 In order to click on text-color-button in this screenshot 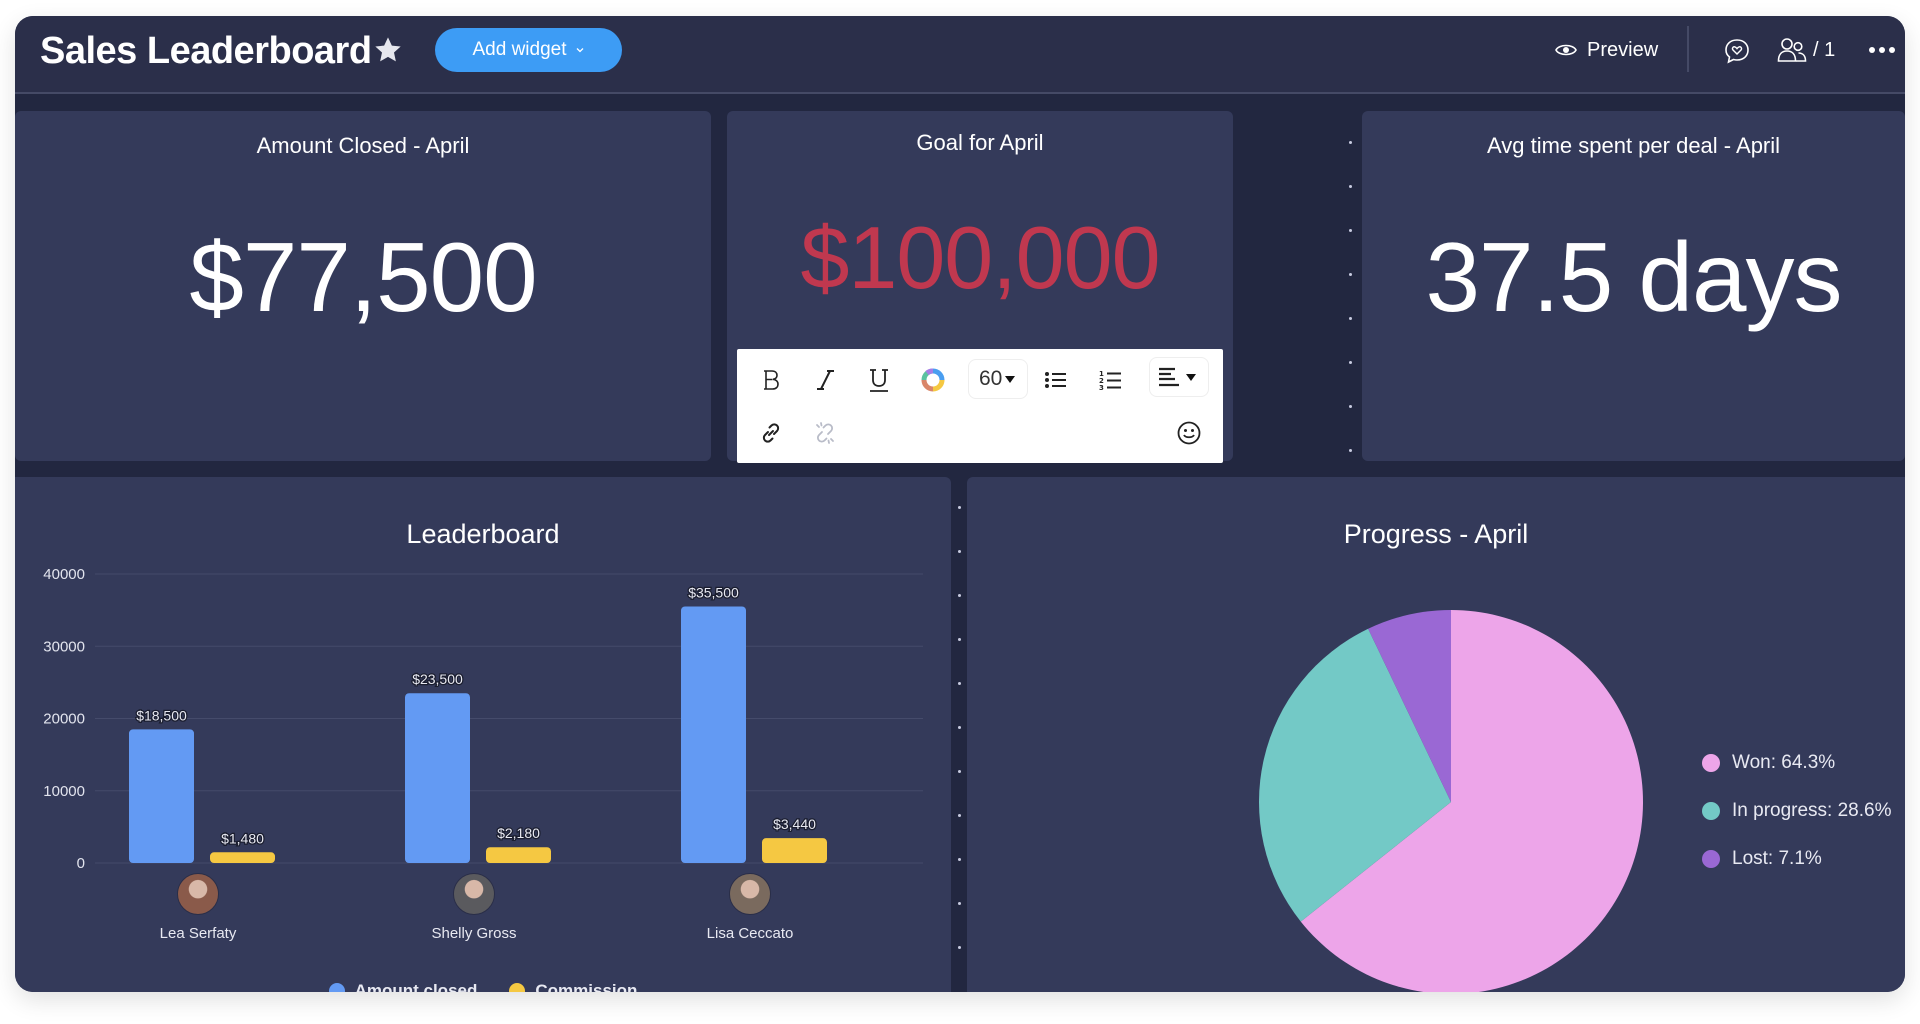, I will do `click(933, 380)`.